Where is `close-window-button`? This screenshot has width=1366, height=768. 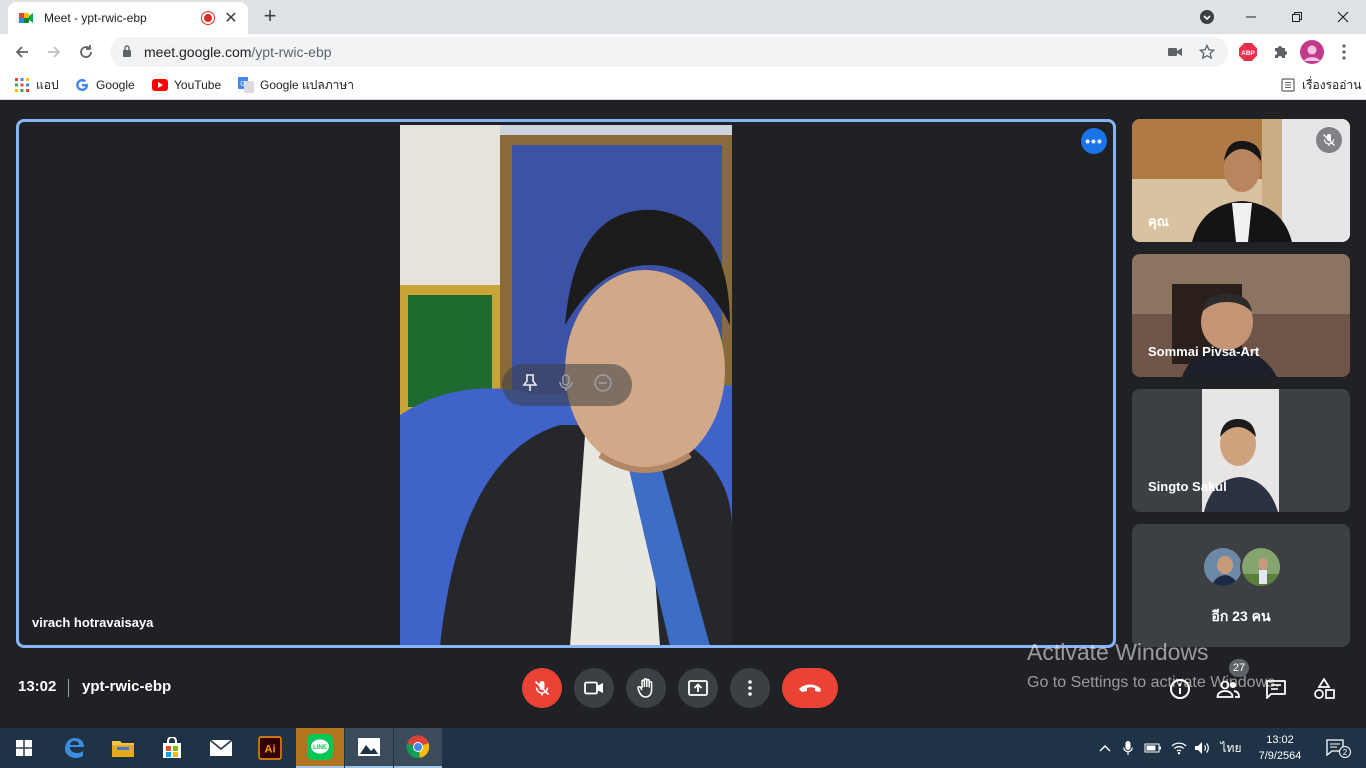
close-window-button is located at coordinates (1343, 17).